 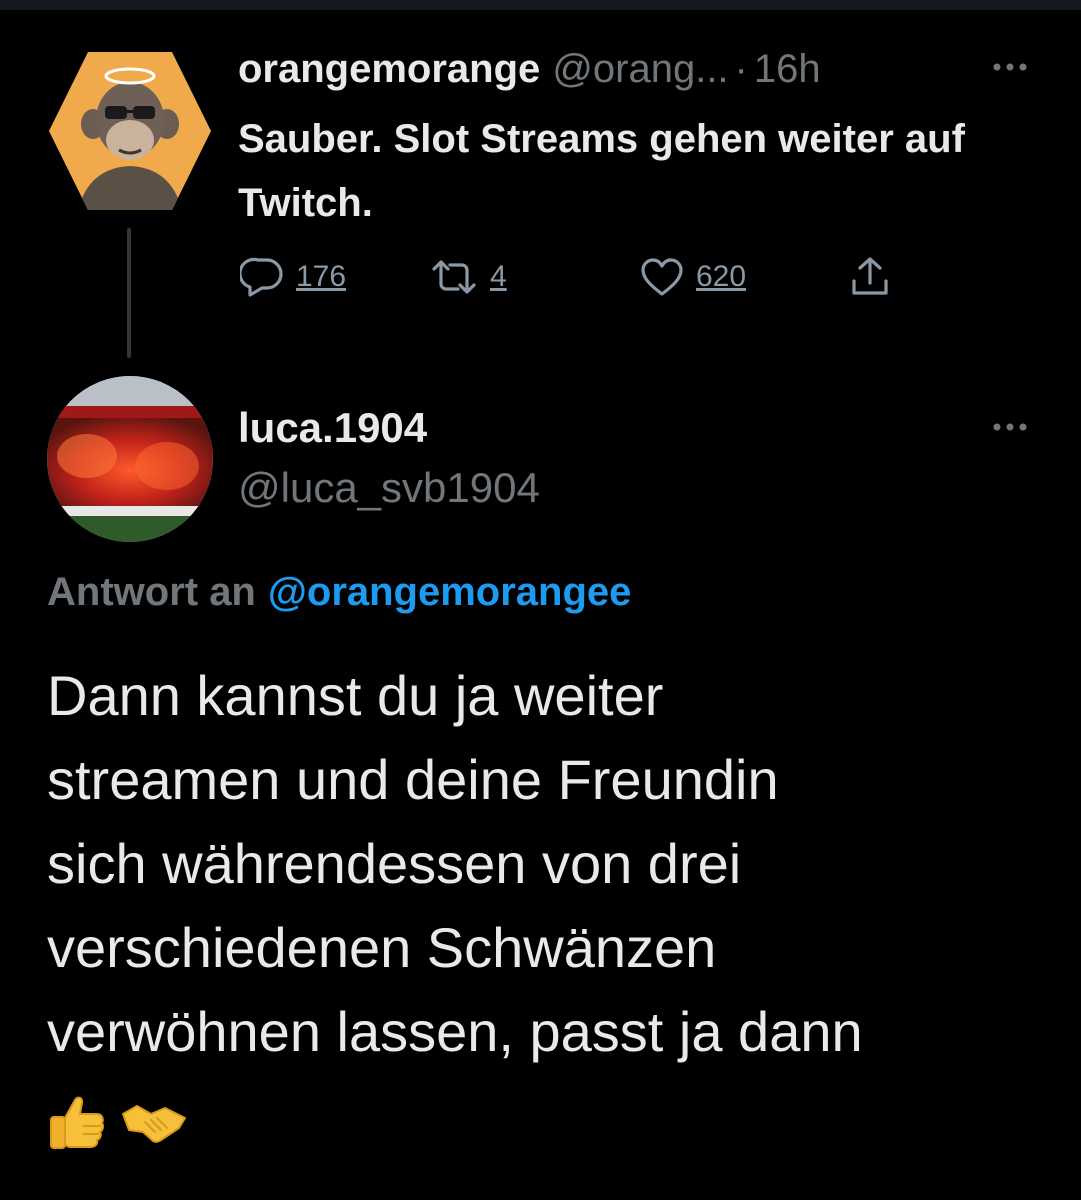 I want to click on reply-text-line: sich währendessen von drei, so click(x=394, y=863).